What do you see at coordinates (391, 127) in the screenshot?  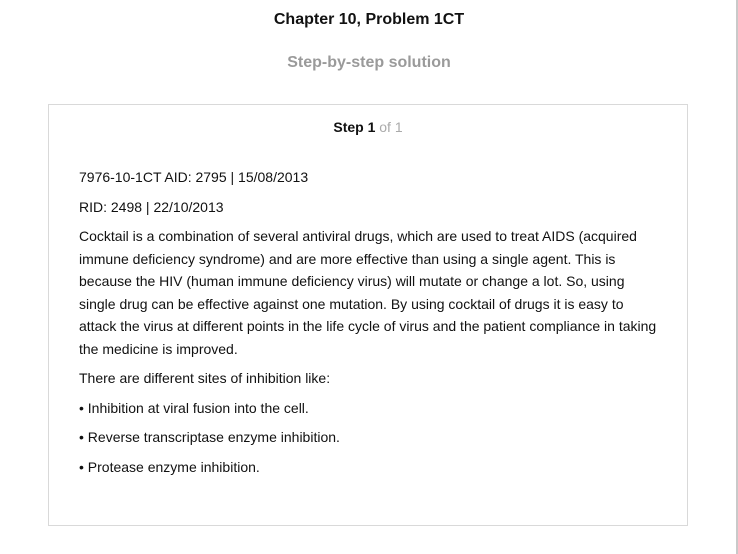 I see `step-of-total: of 1` at bounding box center [391, 127].